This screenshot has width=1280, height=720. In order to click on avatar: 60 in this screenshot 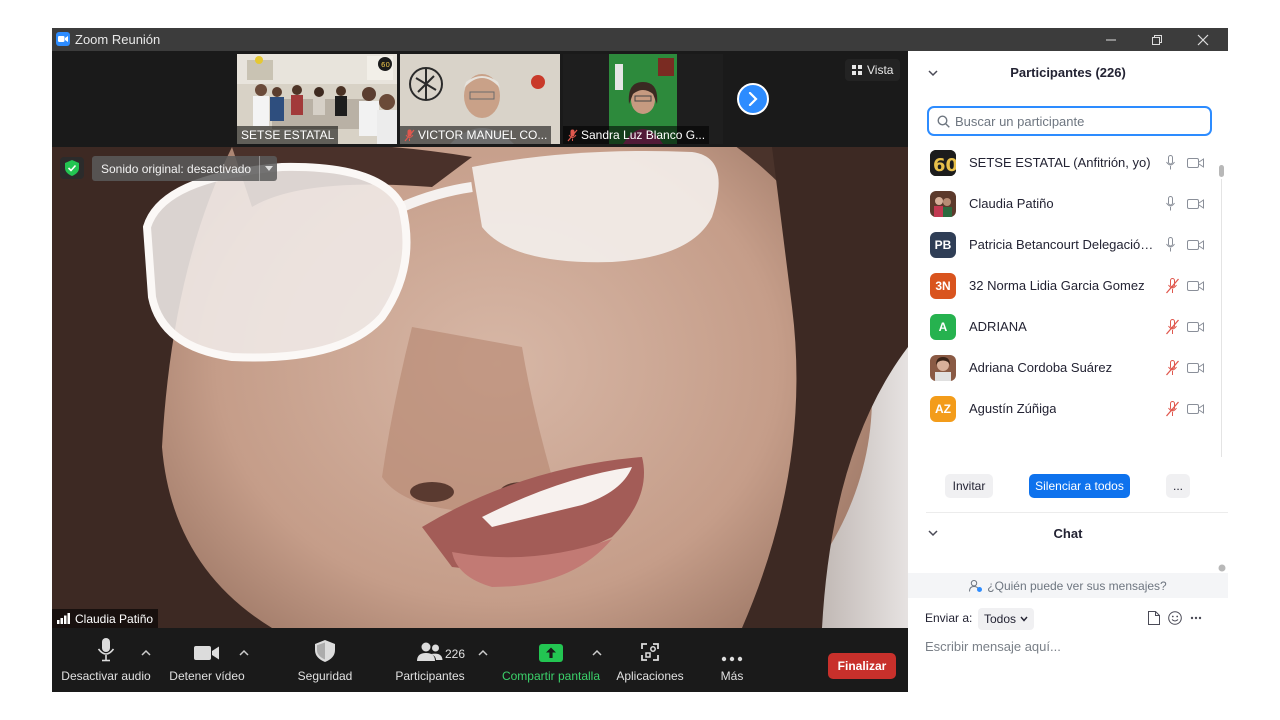, I will do `click(943, 162)`.